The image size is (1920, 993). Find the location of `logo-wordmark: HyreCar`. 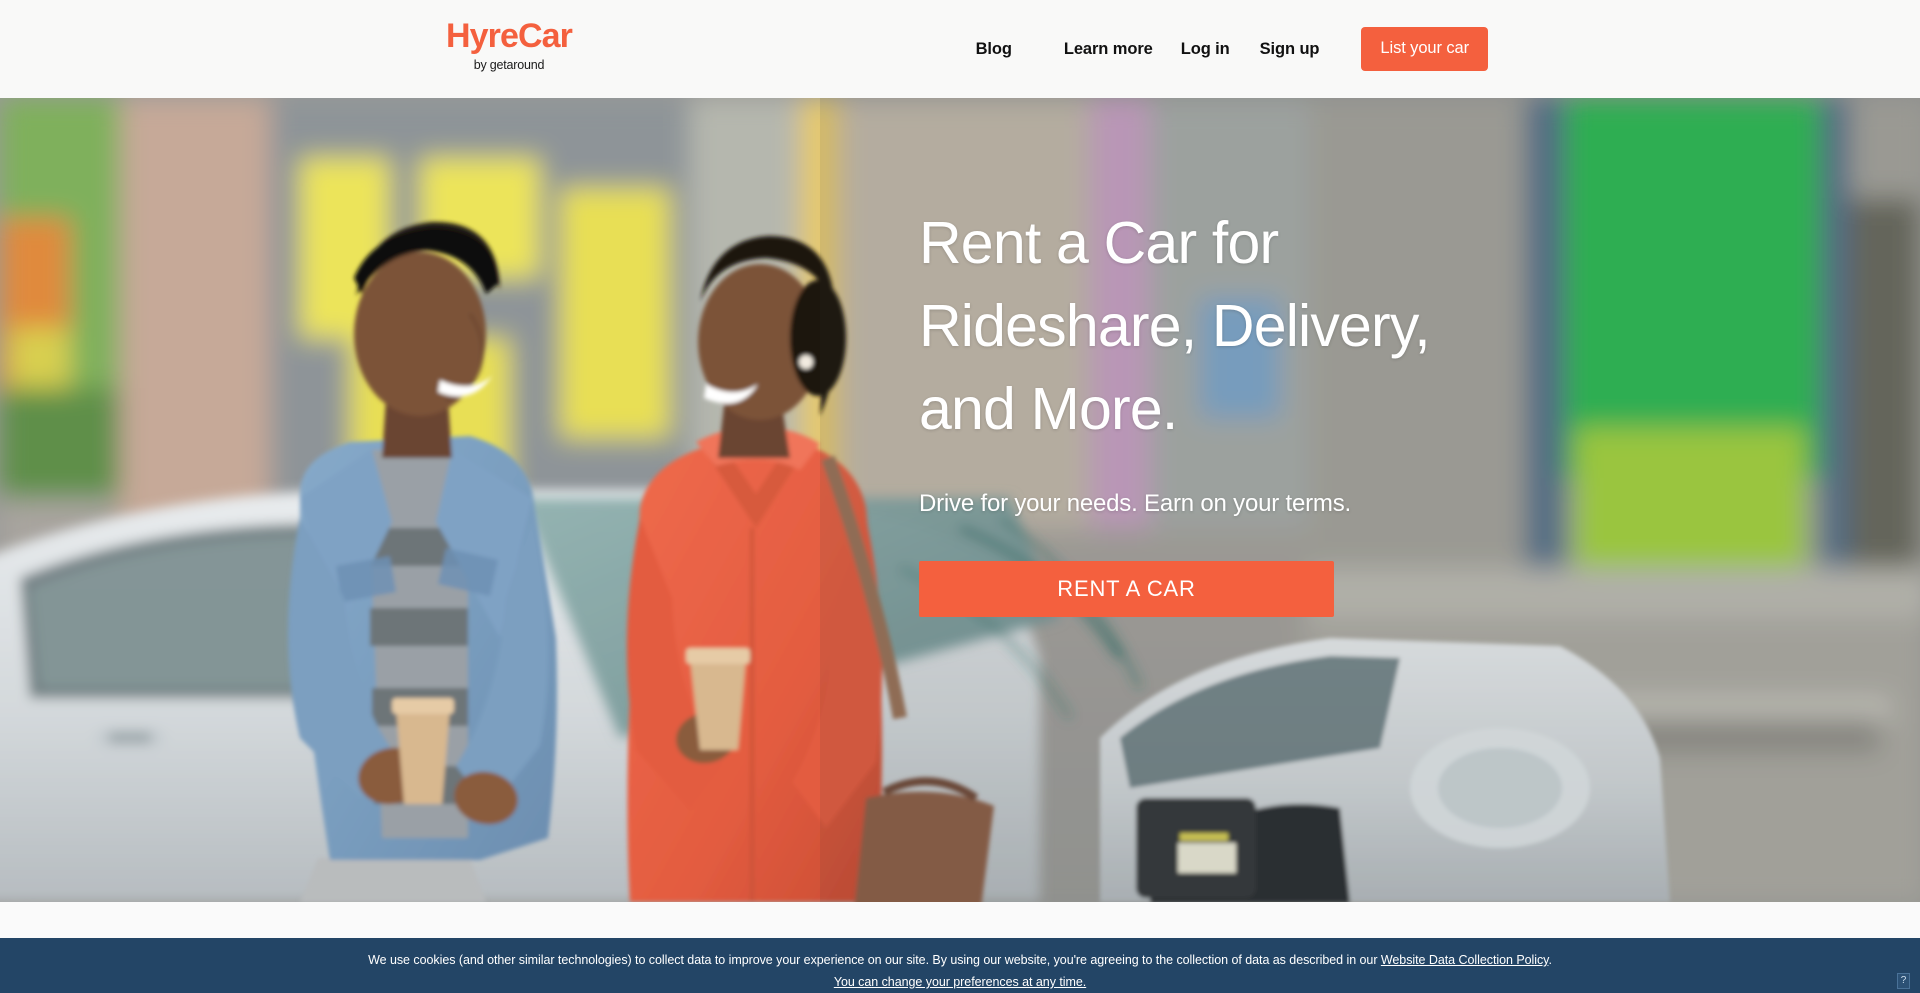

logo-wordmark: HyreCar is located at coordinates (509, 36).